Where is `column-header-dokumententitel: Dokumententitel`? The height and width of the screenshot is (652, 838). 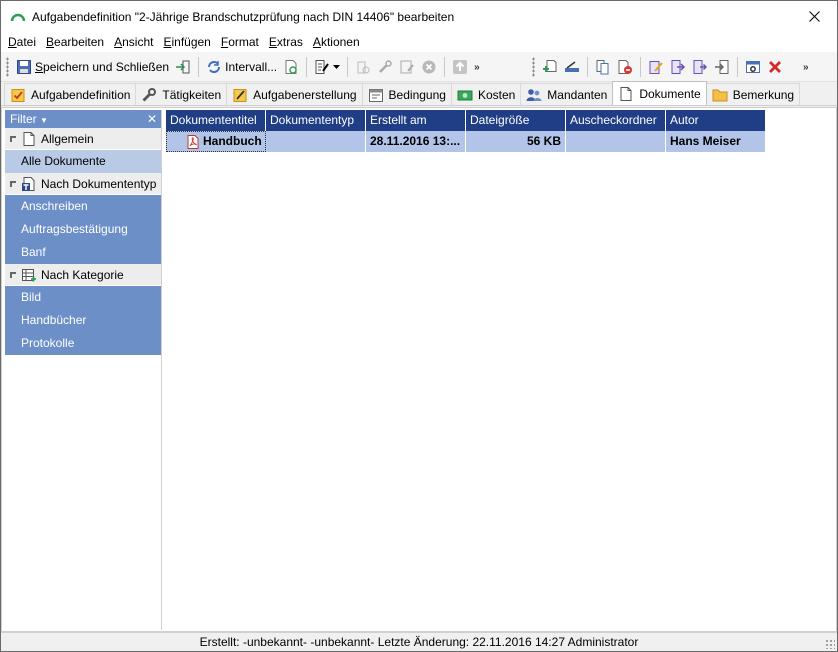
column-header-dokumententitel: Dokumententitel is located at coordinates (216, 120).